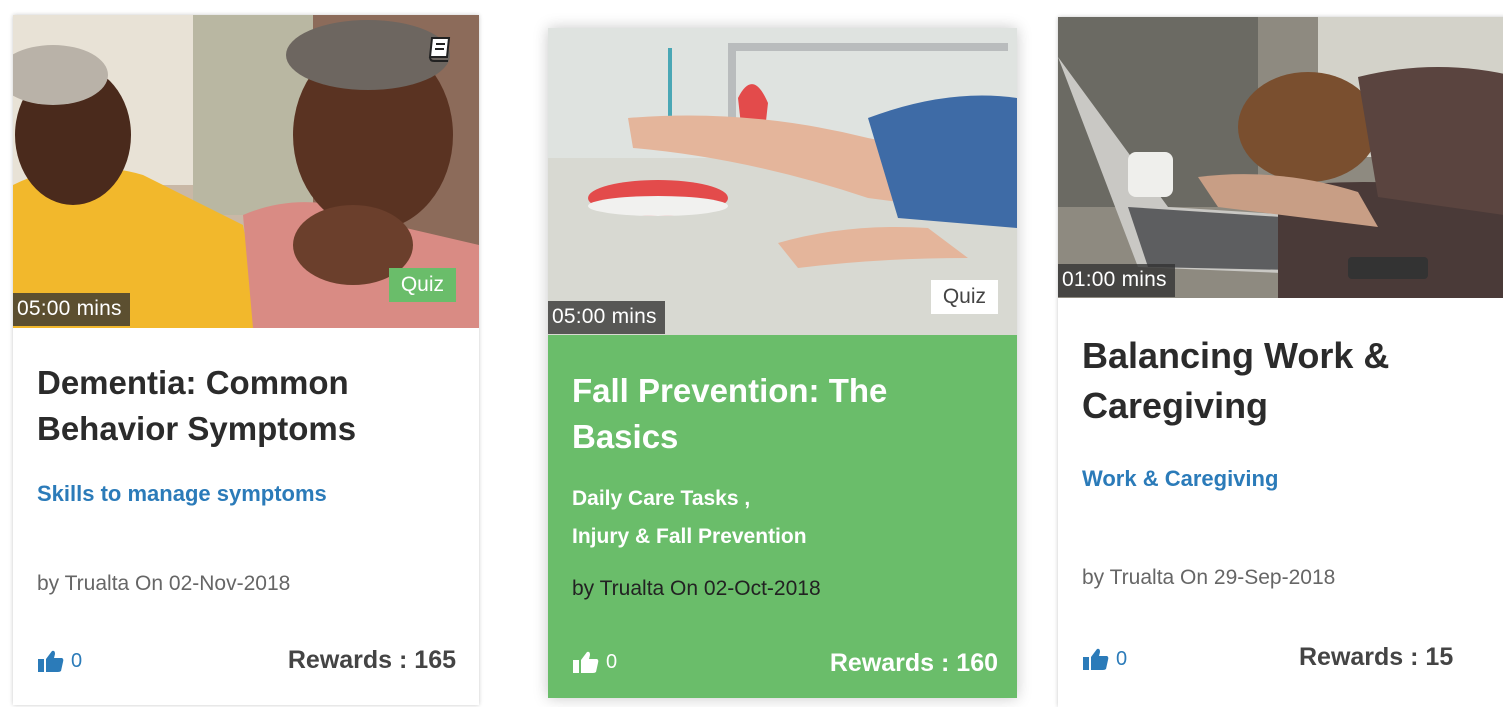  Describe the element at coordinates (1376, 657) in the screenshot. I see `rewards-label: Rewards : 15` at that location.